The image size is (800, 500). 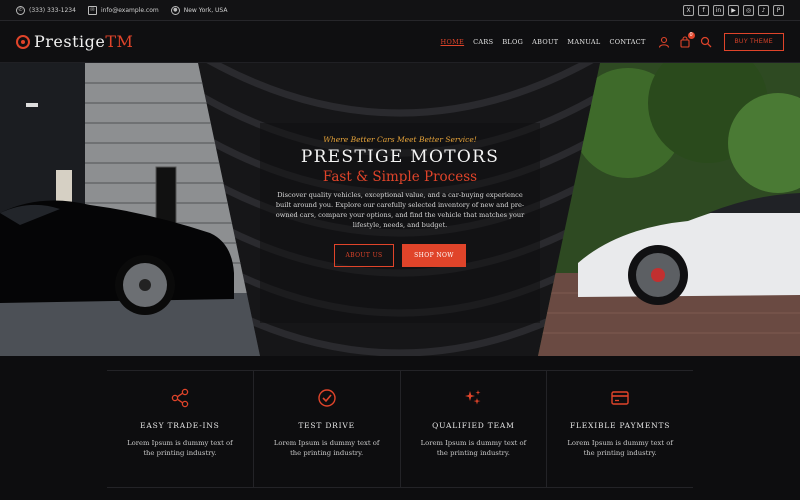 What do you see at coordinates (778, 10) in the screenshot?
I see `pinterest-icon: P` at bounding box center [778, 10].